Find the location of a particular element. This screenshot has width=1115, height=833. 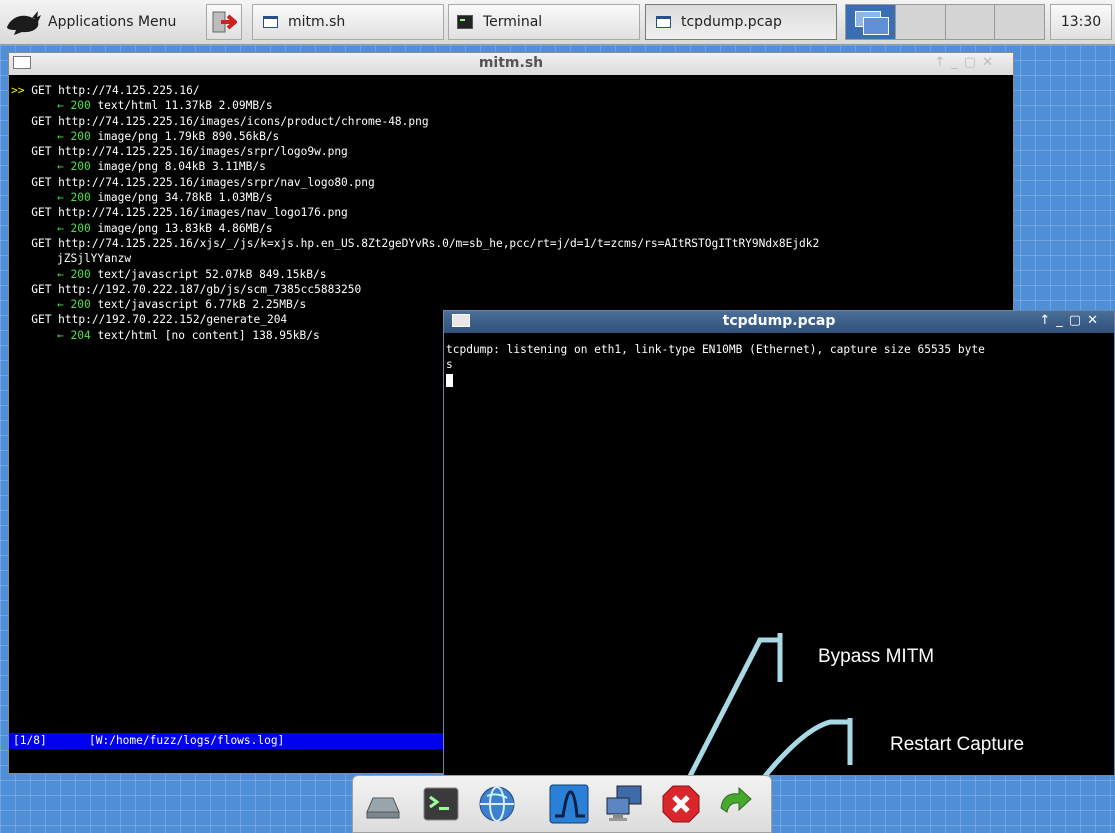

flow-response-line: ← 200 image/png 8.04kB 3.11MB/s is located at coordinates (512, 166).